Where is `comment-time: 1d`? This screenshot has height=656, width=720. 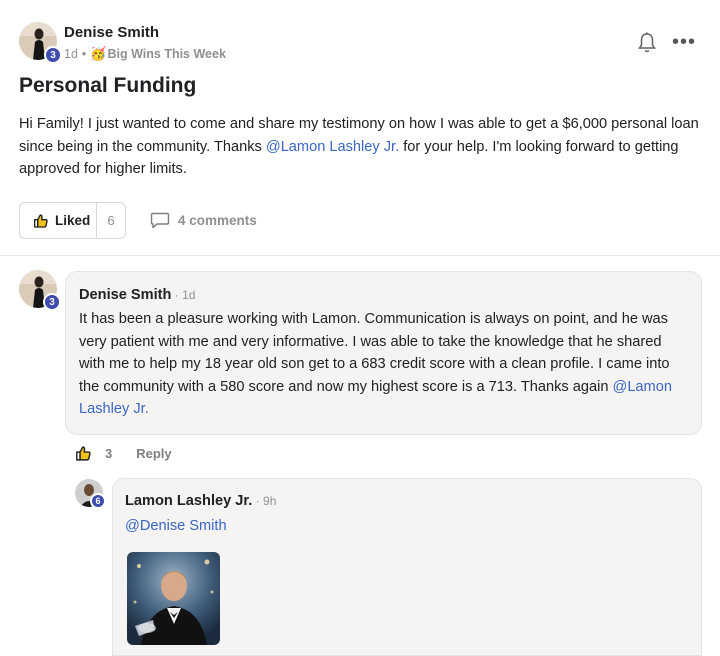 comment-time: 1d is located at coordinates (189, 295).